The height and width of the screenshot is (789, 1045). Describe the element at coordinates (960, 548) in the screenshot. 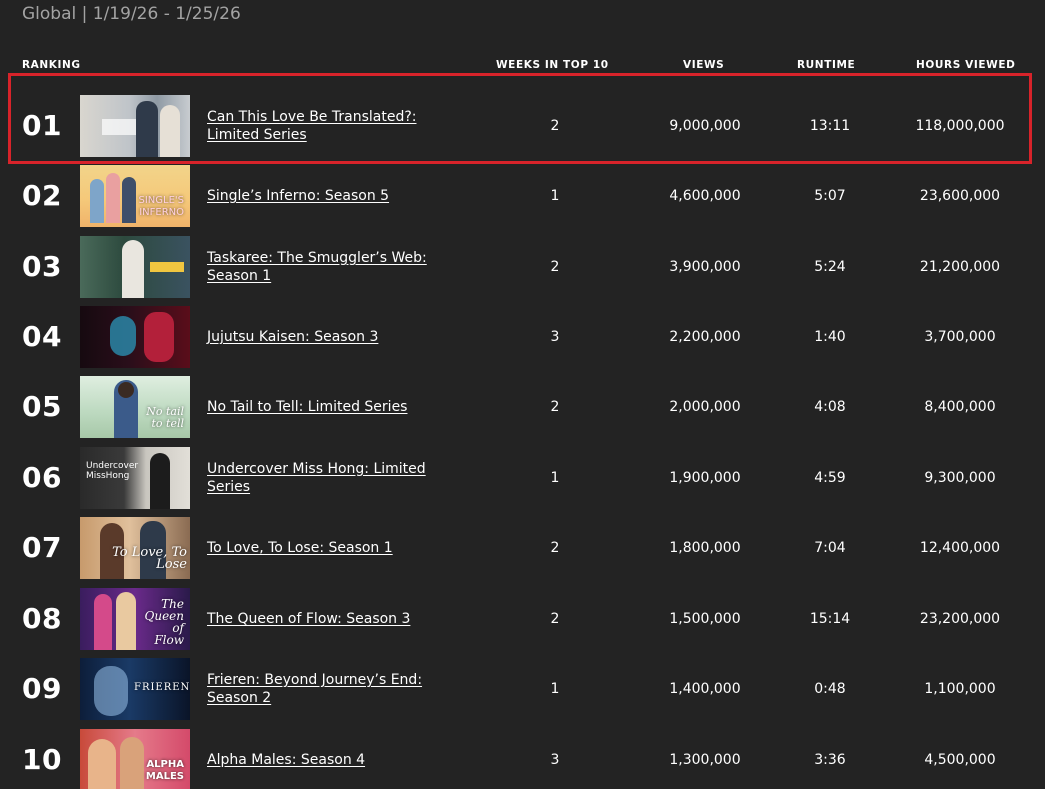

I see `hours-value: 12,400,000` at that location.